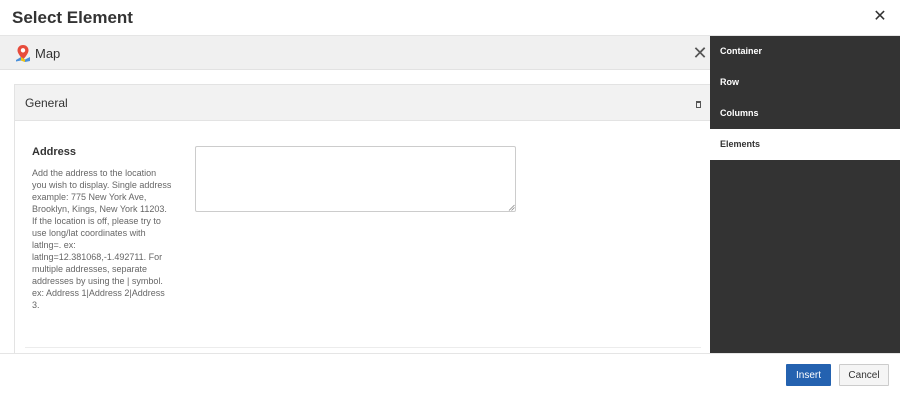 The image size is (900, 396). I want to click on sidebar-item-elements: Elements, so click(805, 144).